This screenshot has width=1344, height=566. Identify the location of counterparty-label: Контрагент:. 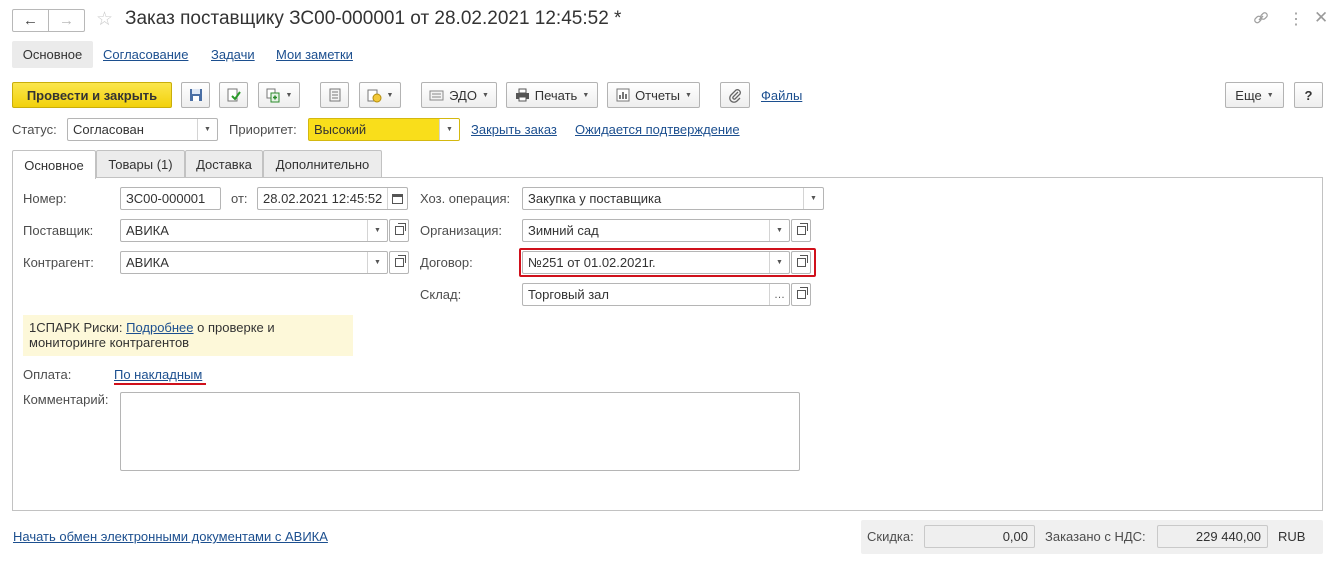
(58, 262).